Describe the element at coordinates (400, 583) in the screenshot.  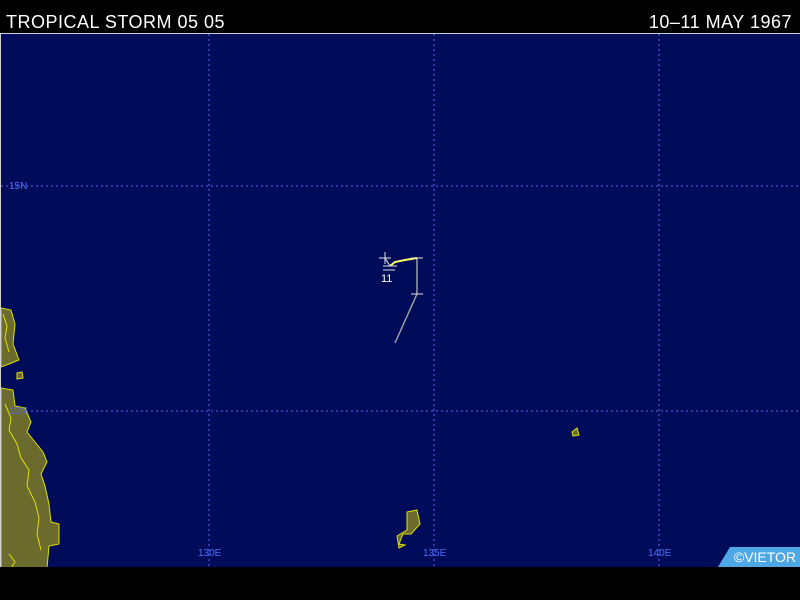
I see `footer-bar` at that location.